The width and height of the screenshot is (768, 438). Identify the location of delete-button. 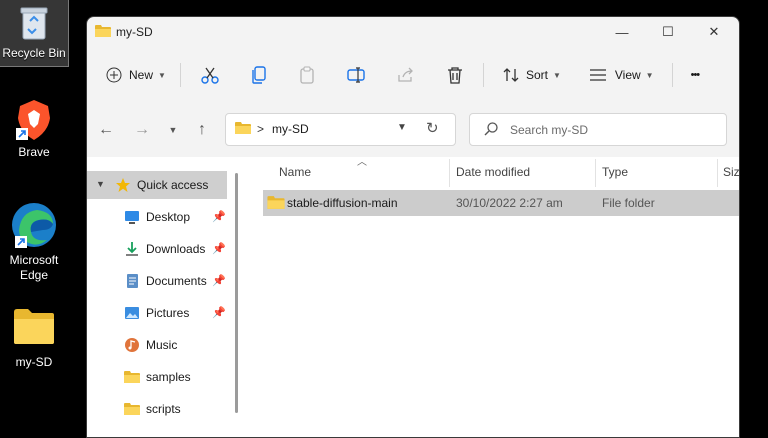
(455, 75).